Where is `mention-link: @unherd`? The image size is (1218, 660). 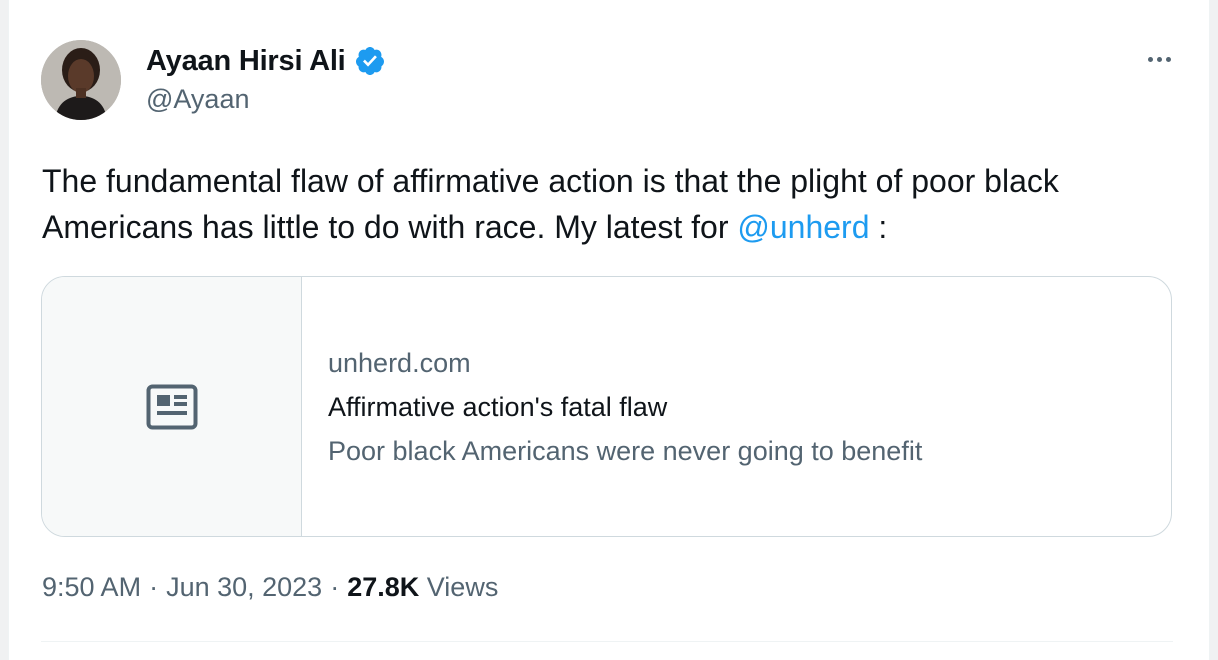 mention-link: @unherd is located at coordinates (803, 227).